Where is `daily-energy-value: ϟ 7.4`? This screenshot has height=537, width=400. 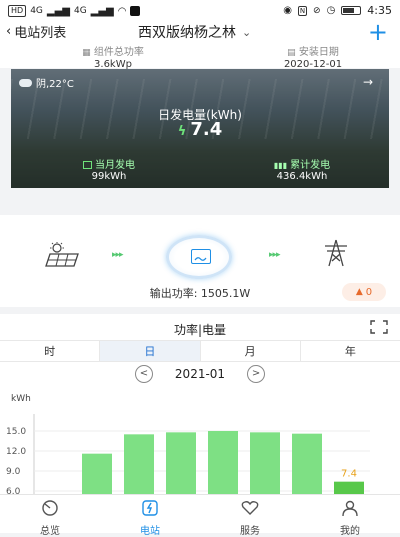
daily-energy-value: ϟ 7.4 is located at coordinates (200, 129).